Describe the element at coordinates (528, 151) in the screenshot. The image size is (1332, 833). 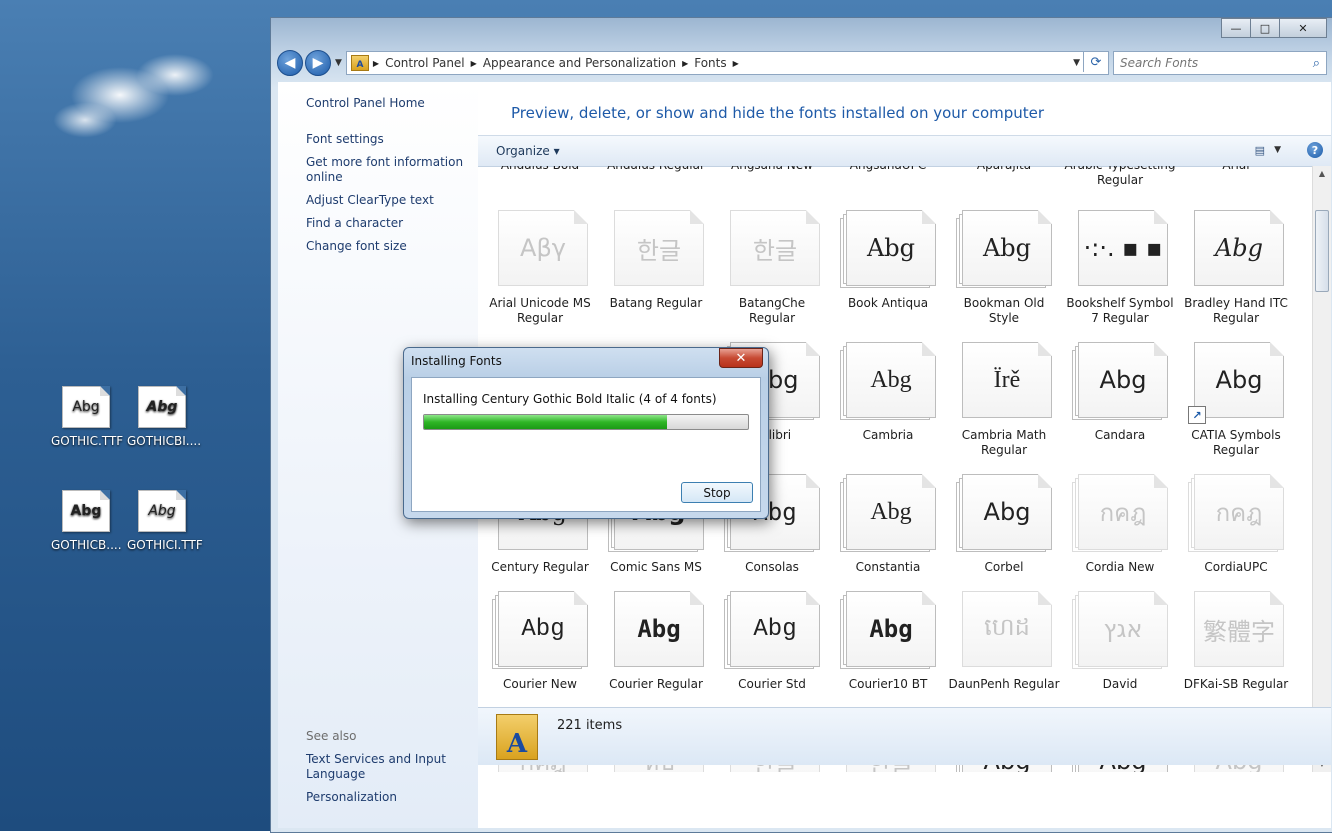
I see `organize-button: Organize ▾` at that location.